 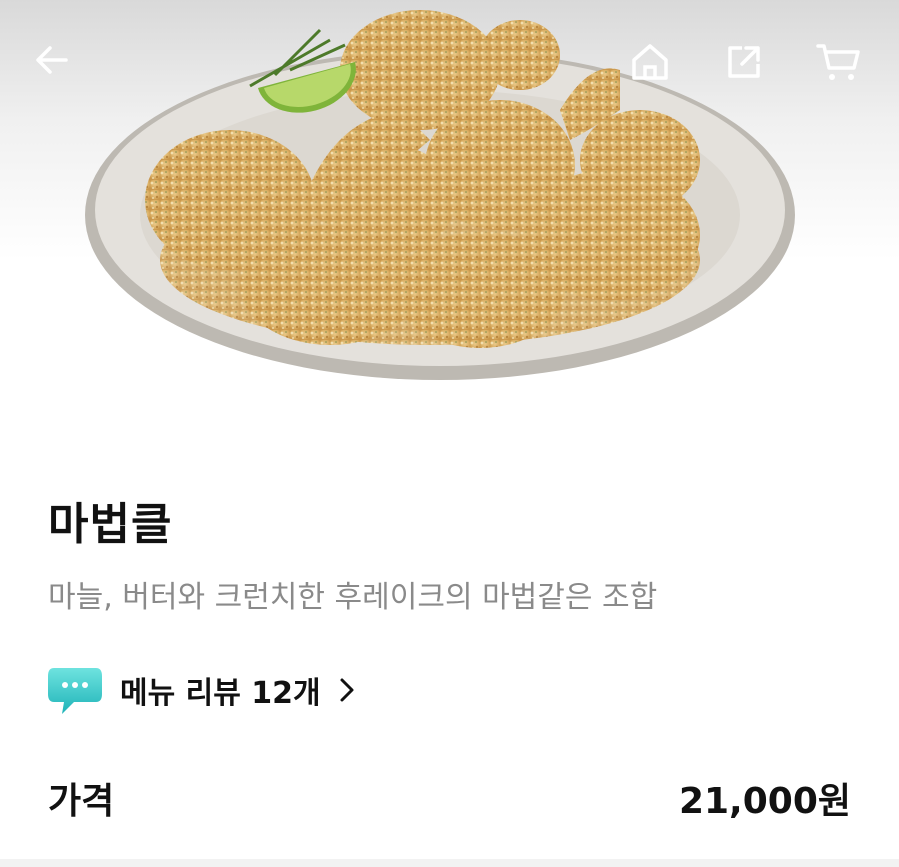 I want to click on menu-description: 마늘, 버터와 크런치한 후레이크의 마법같은 조합, so click(x=353, y=597).